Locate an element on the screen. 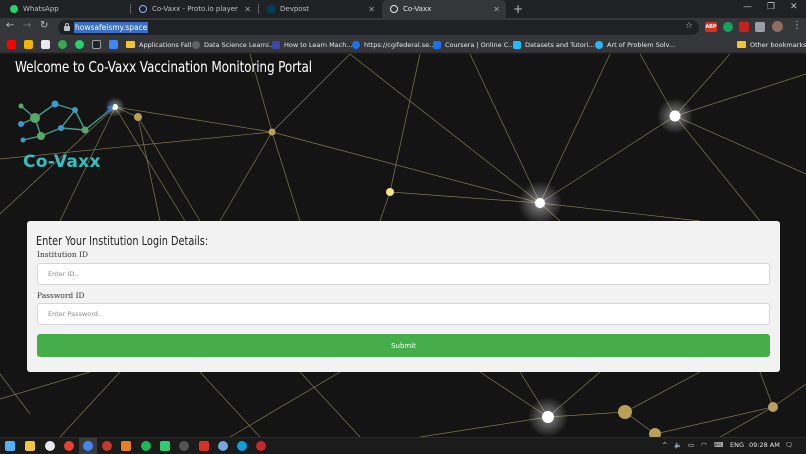 This screenshot has width=806, height=454. restore-button: ❐ is located at coordinates (771, 7).